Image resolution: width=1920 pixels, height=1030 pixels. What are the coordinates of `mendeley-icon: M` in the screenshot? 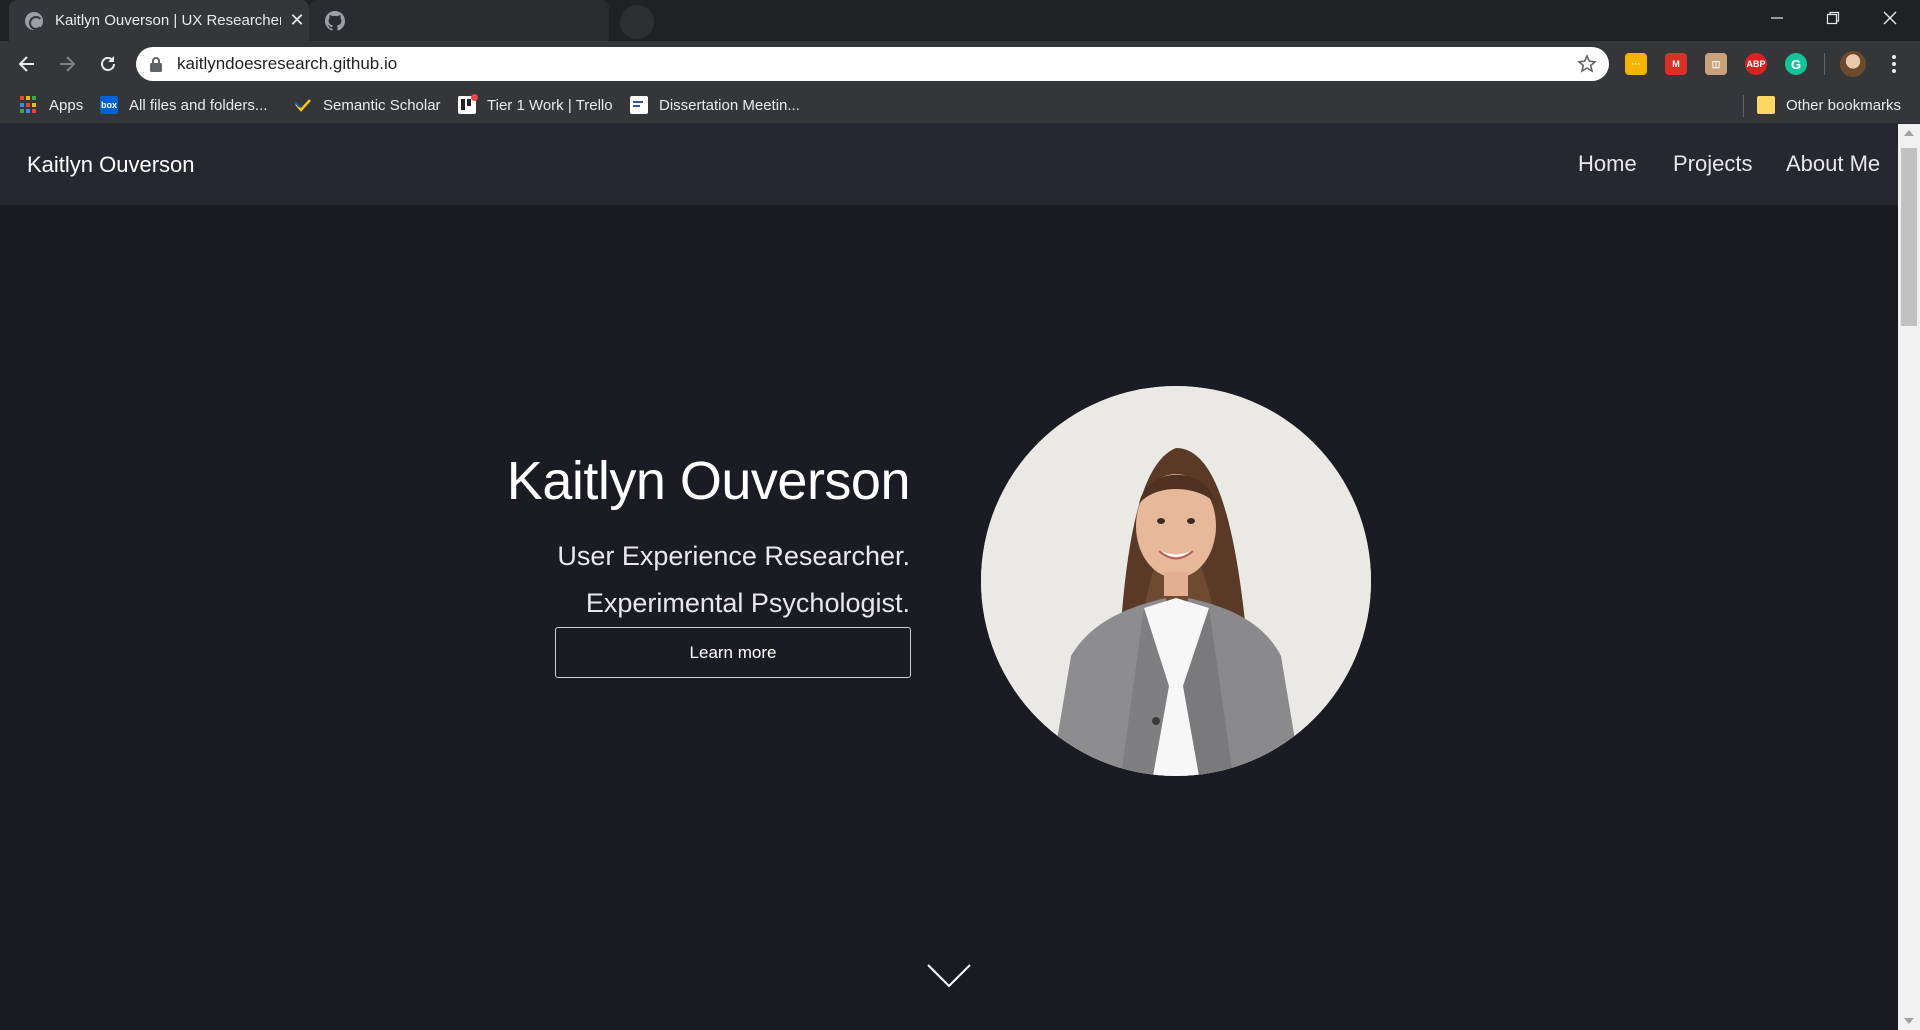 It's located at (1676, 64).